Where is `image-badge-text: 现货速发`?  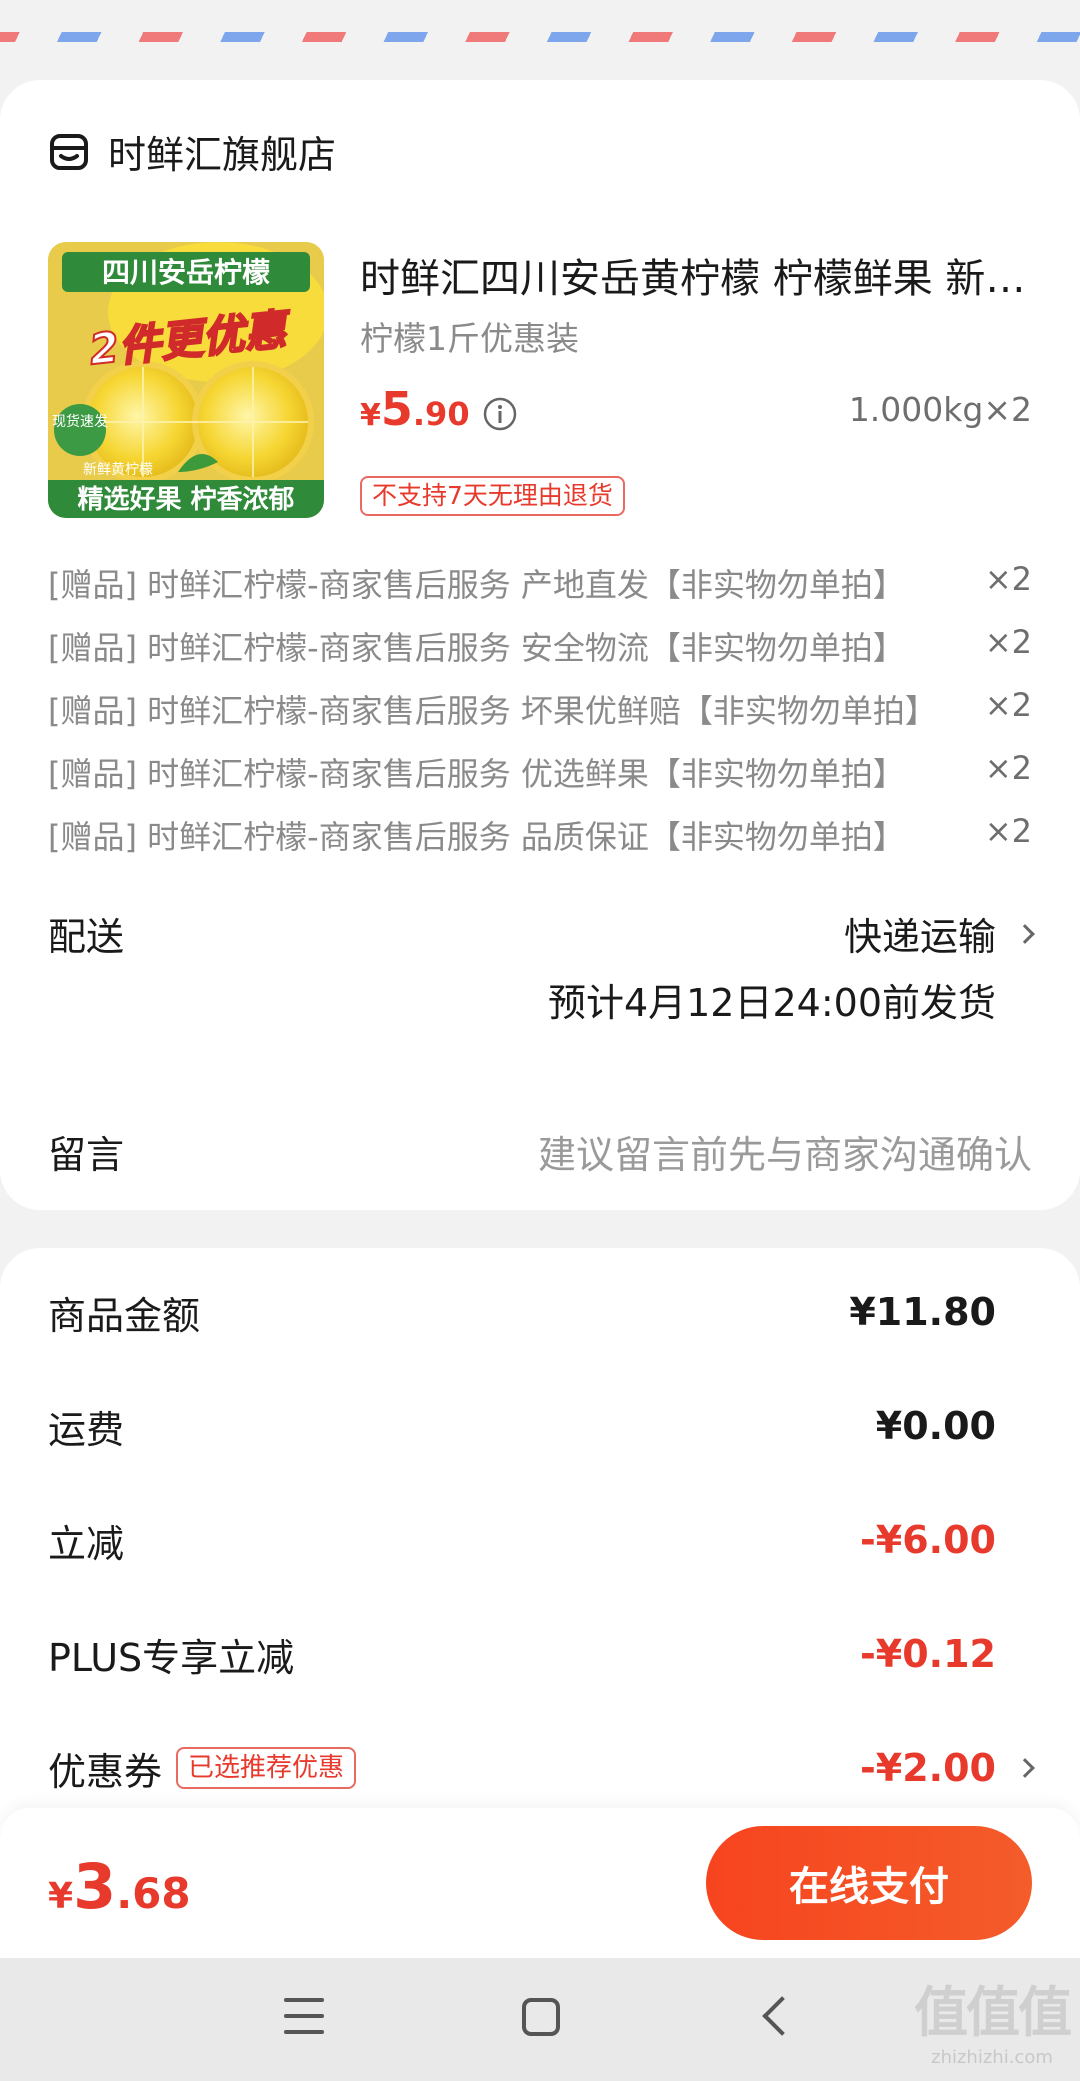
image-badge-text: 现货速发 is located at coordinates (80, 421).